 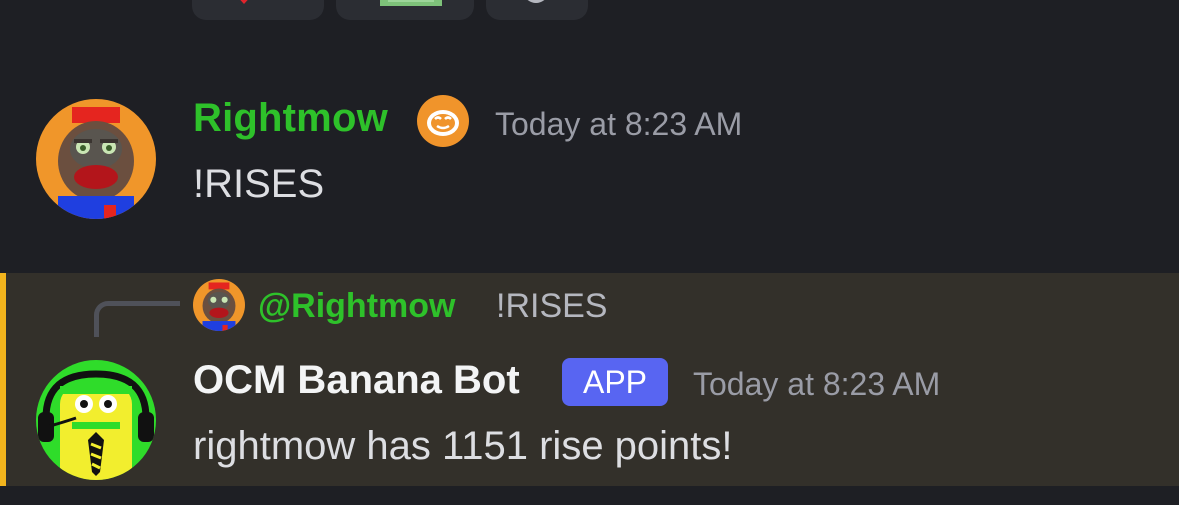 What do you see at coordinates (244, 2) in the screenshot?
I see `red-heart-emoji-icon` at bounding box center [244, 2].